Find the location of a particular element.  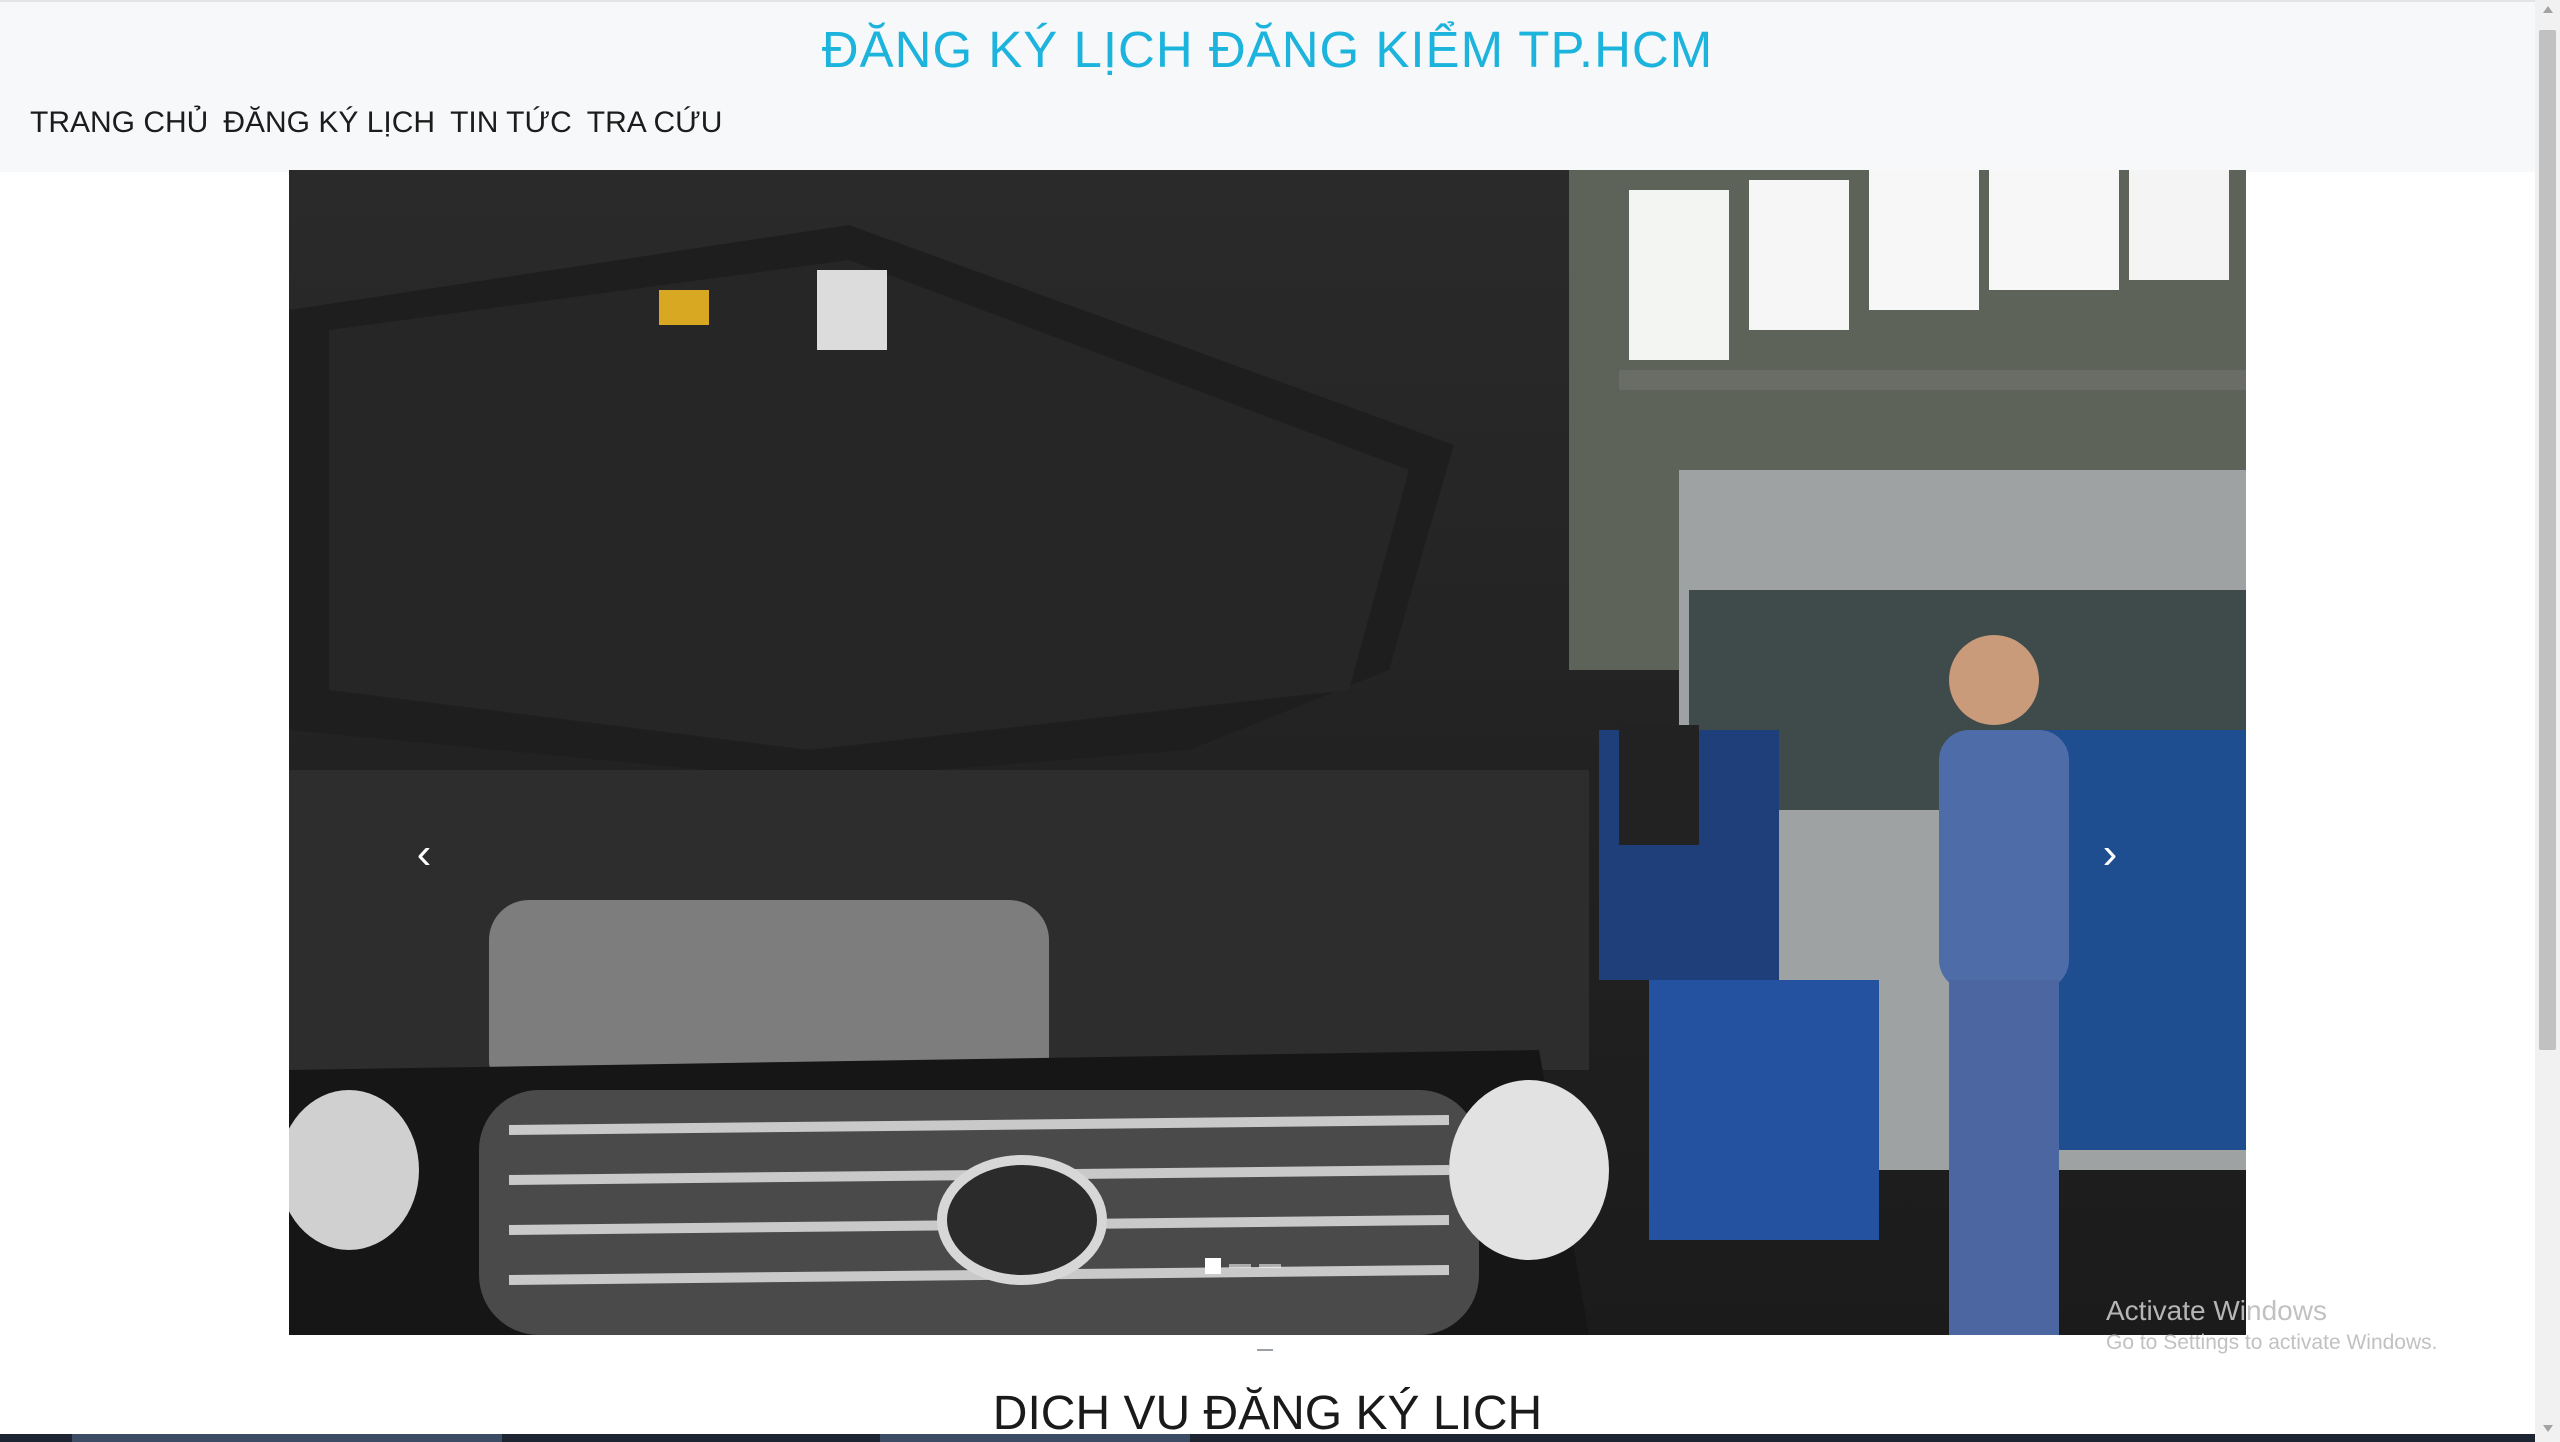

main-nav: TRANG CHỦ ĐĂNG KÝ LỊCH TIN TỨC TRA CỨU is located at coordinates (383, 123).